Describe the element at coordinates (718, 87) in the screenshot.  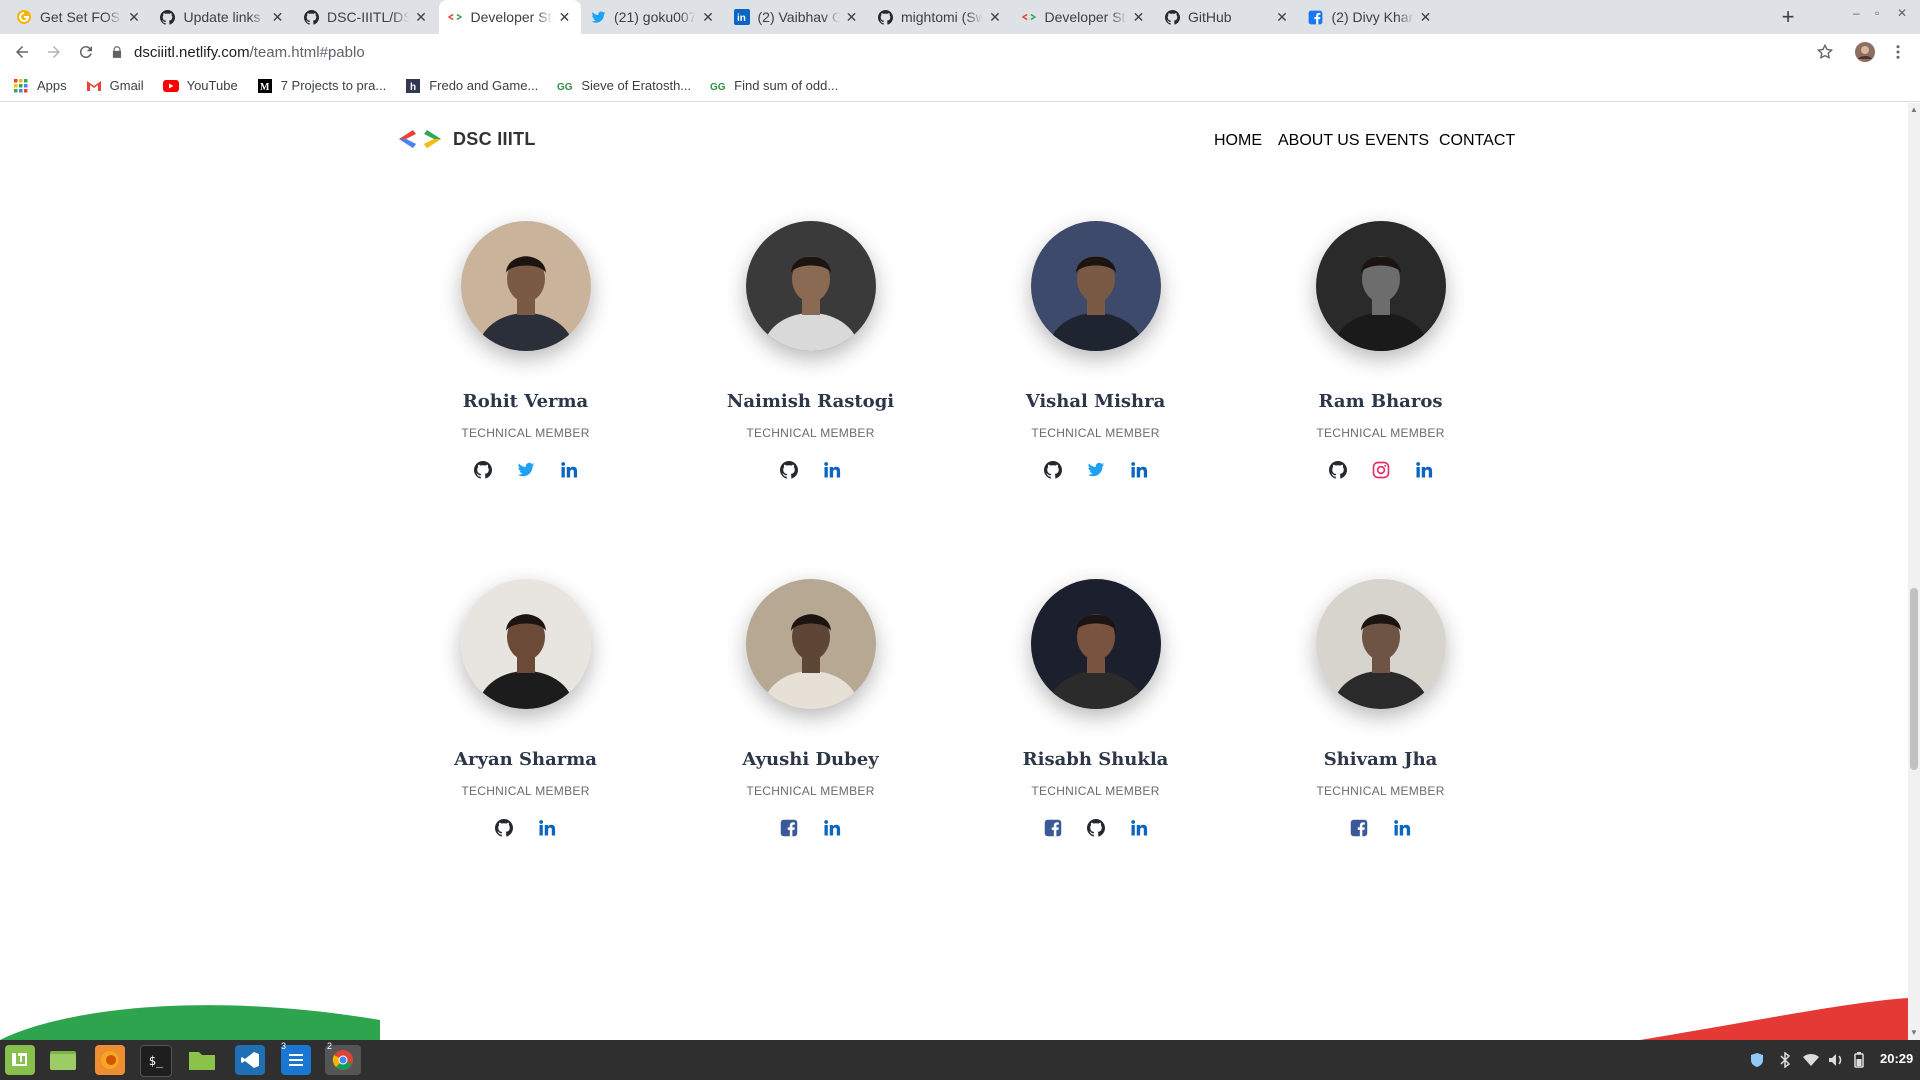
I see `svg-text: GG` at that location.